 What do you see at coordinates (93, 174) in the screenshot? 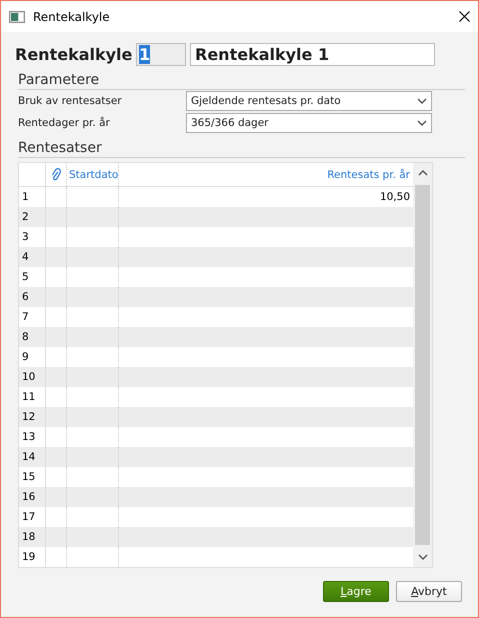
I see `column-header: Startdato` at bounding box center [93, 174].